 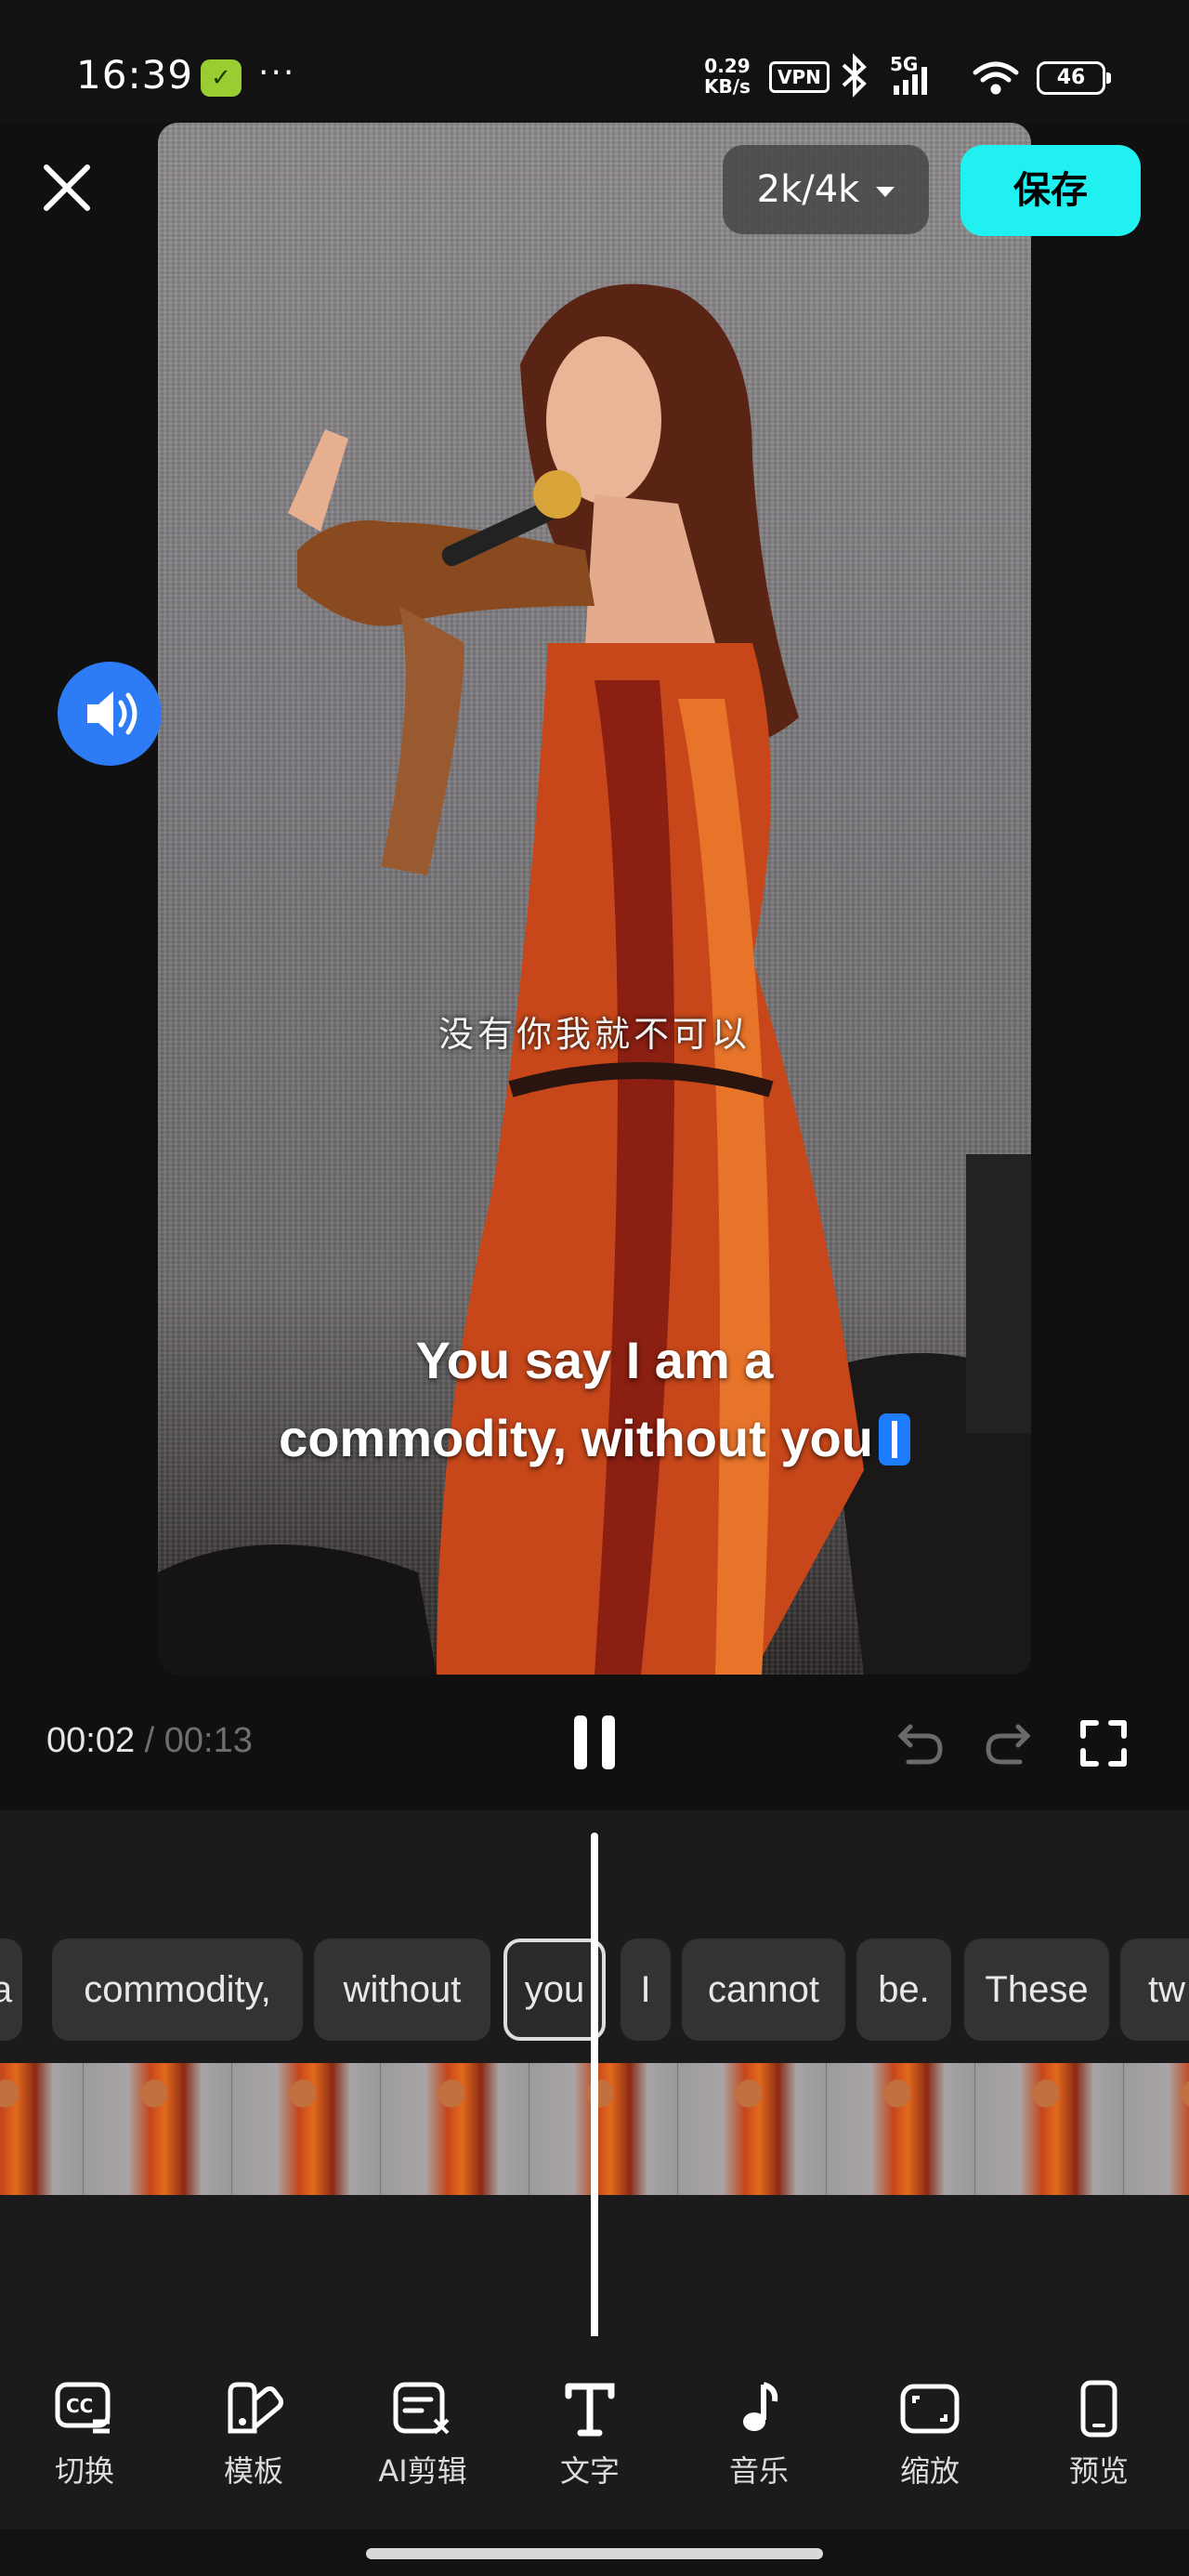 What do you see at coordinates (855, 75) in the screenshot?
I see `bluetooth-icon` at bounding box center [855, 75].